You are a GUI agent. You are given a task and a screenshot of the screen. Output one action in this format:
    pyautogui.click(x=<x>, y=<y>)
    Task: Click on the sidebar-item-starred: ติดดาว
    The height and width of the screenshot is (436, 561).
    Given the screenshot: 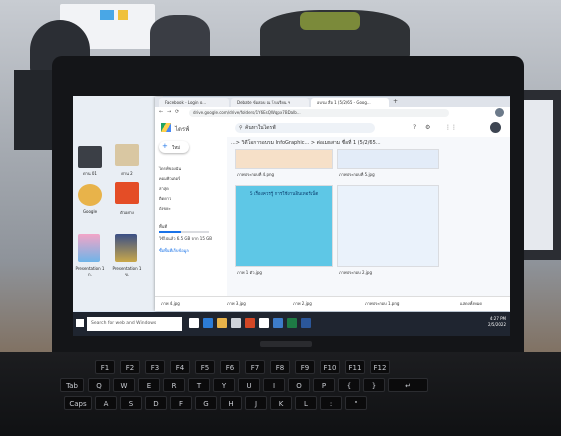 What is the action you would take?
    pyautogui.click(x=165, y=198)
    